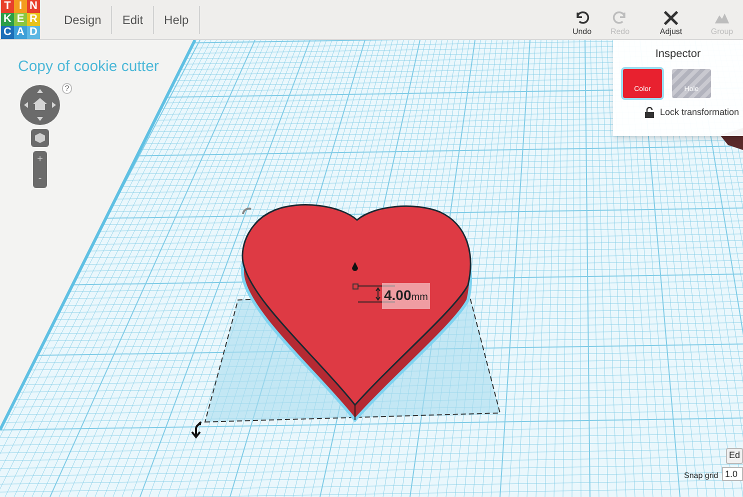 This screenshot has height=497, width=743. I want to click on view-navigation-control, so click(40, 105).